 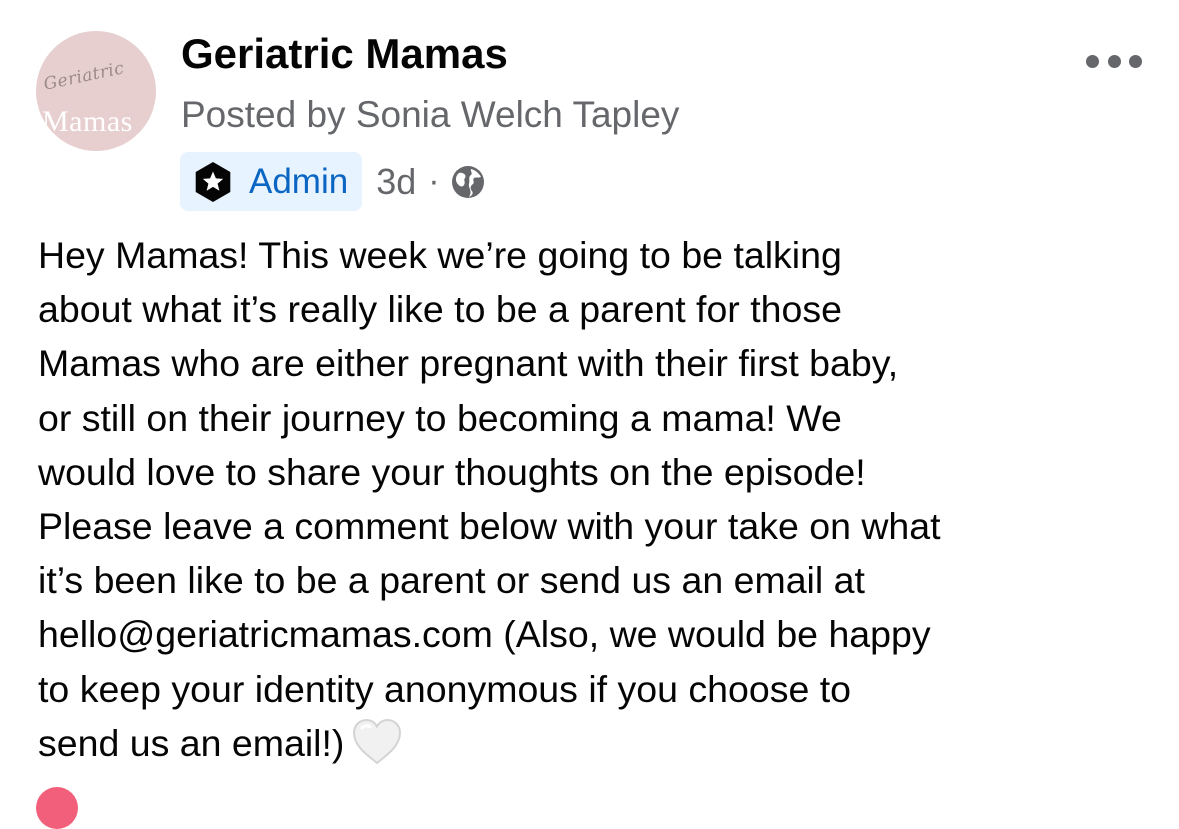 I want to click on post-body-line-last: send us an email!), so click(x=600, y=743).